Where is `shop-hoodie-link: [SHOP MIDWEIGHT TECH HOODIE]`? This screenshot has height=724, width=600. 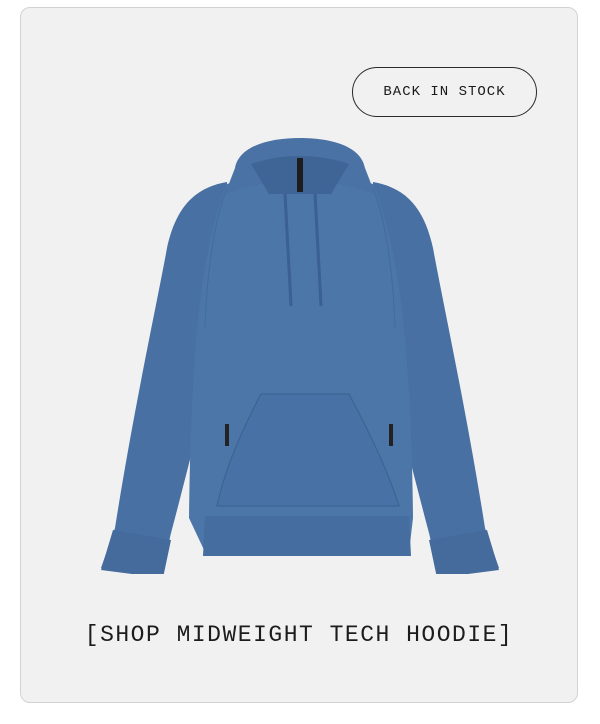
shop-hoodie-link: [SHOP MIDWEIGHT TECH HOODIE] is located at coordinates (299, 635).